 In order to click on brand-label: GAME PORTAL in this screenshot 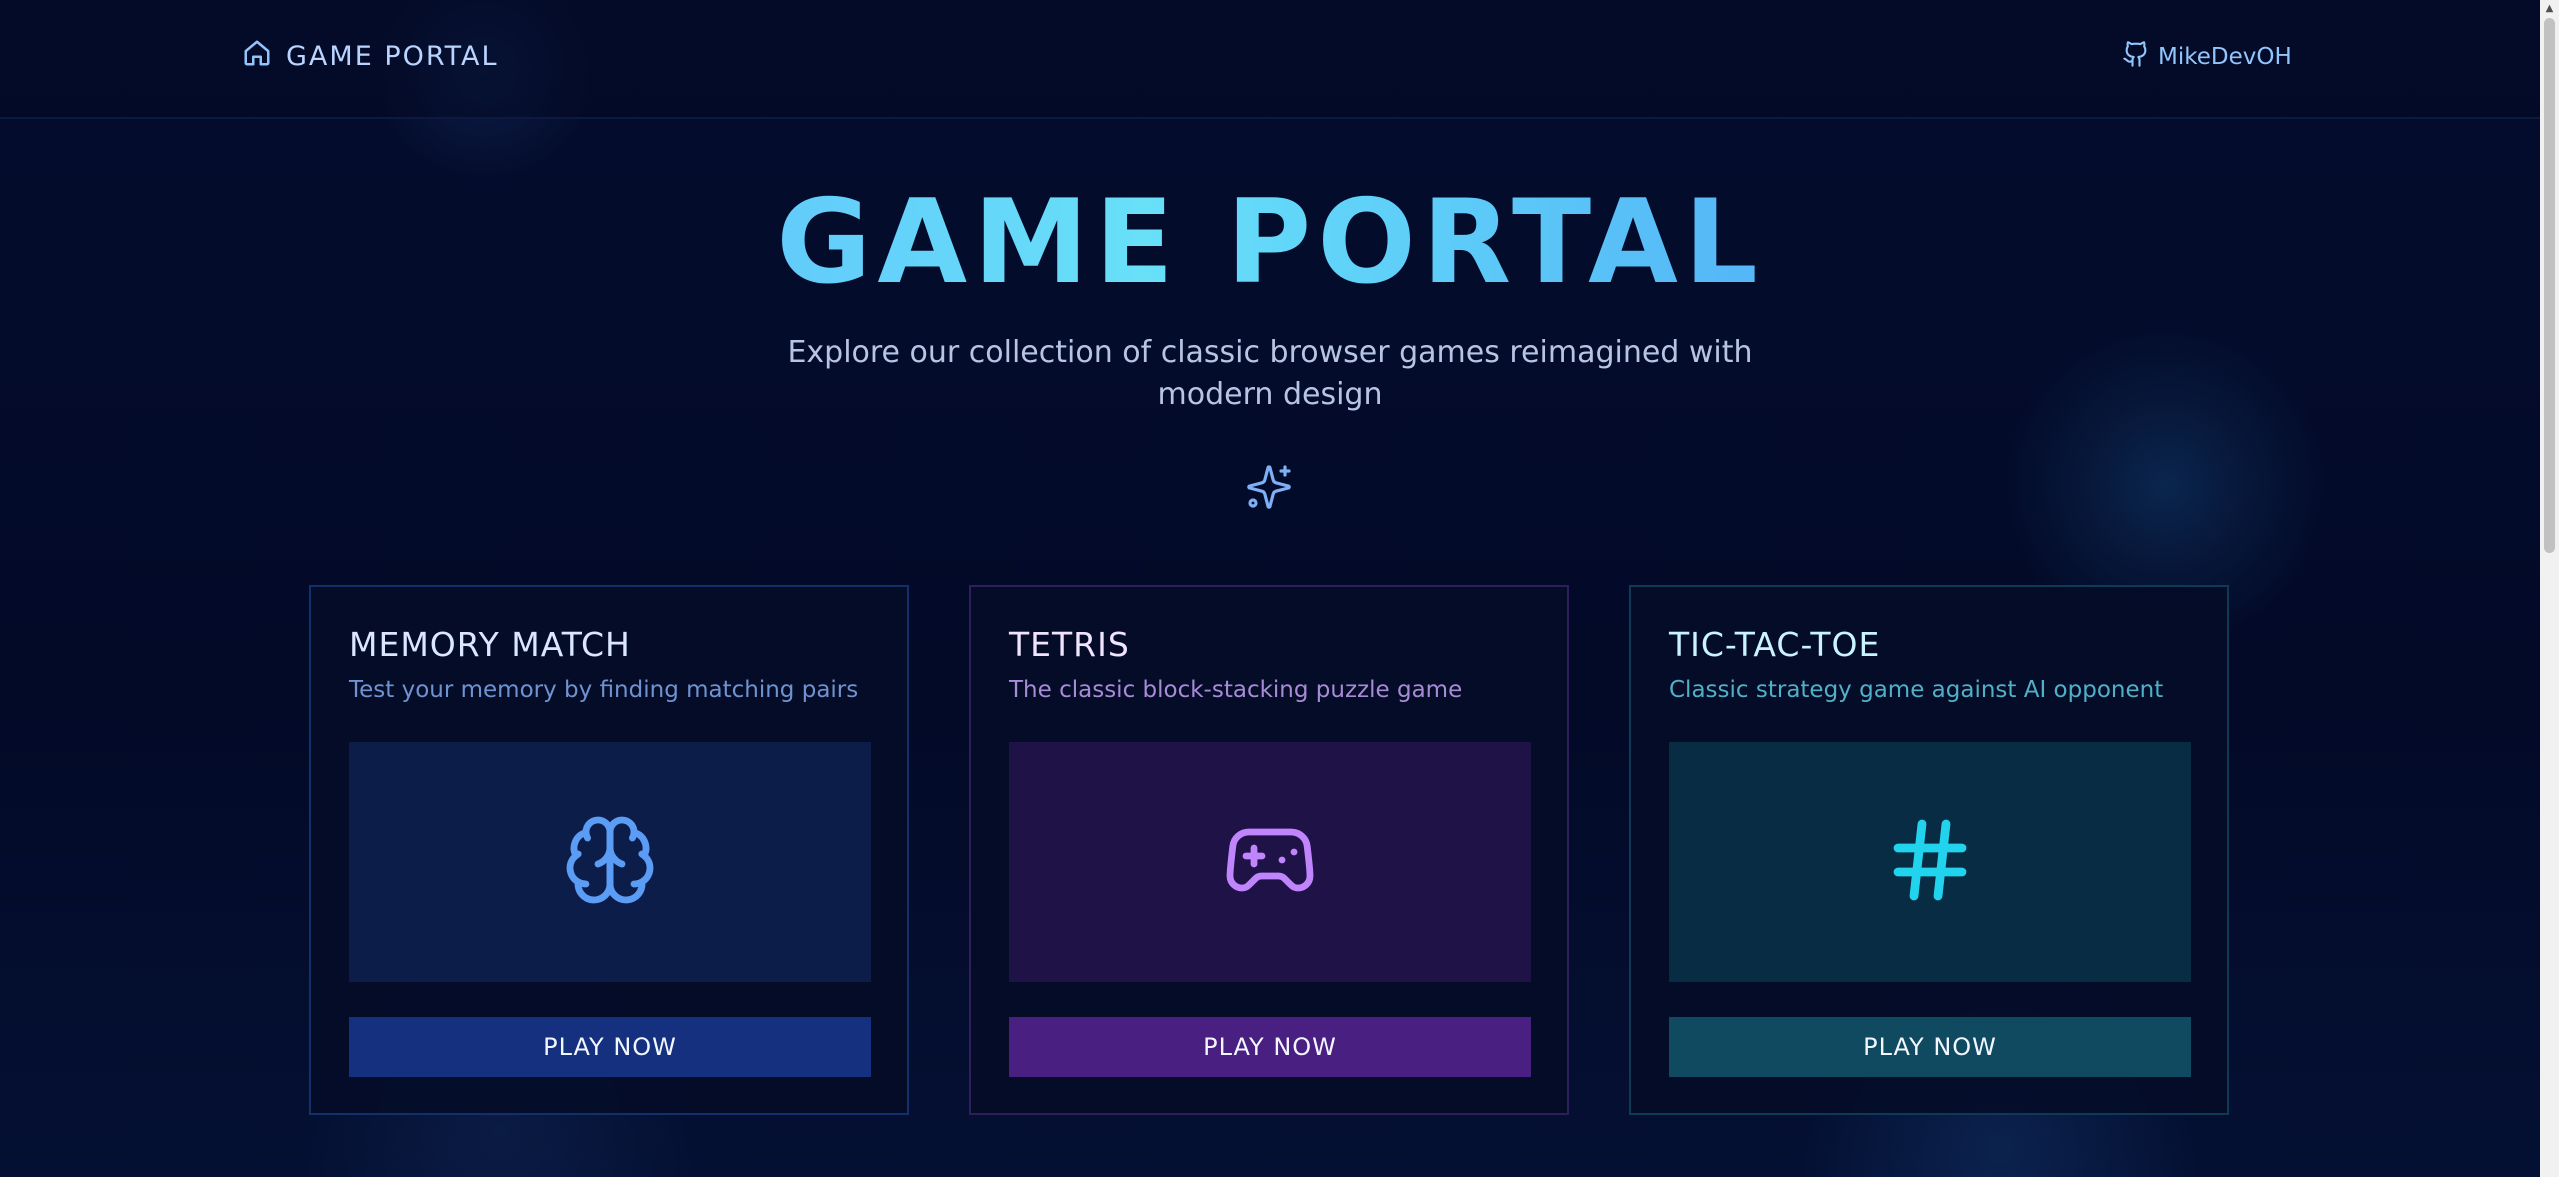, I will do `click(392, 56)`.